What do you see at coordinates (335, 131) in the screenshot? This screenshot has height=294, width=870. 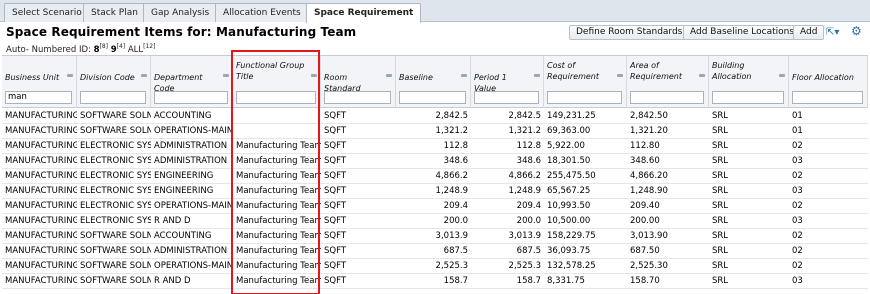 I see `cell-room-standard: SQFT` at bounding box center [335, 131].